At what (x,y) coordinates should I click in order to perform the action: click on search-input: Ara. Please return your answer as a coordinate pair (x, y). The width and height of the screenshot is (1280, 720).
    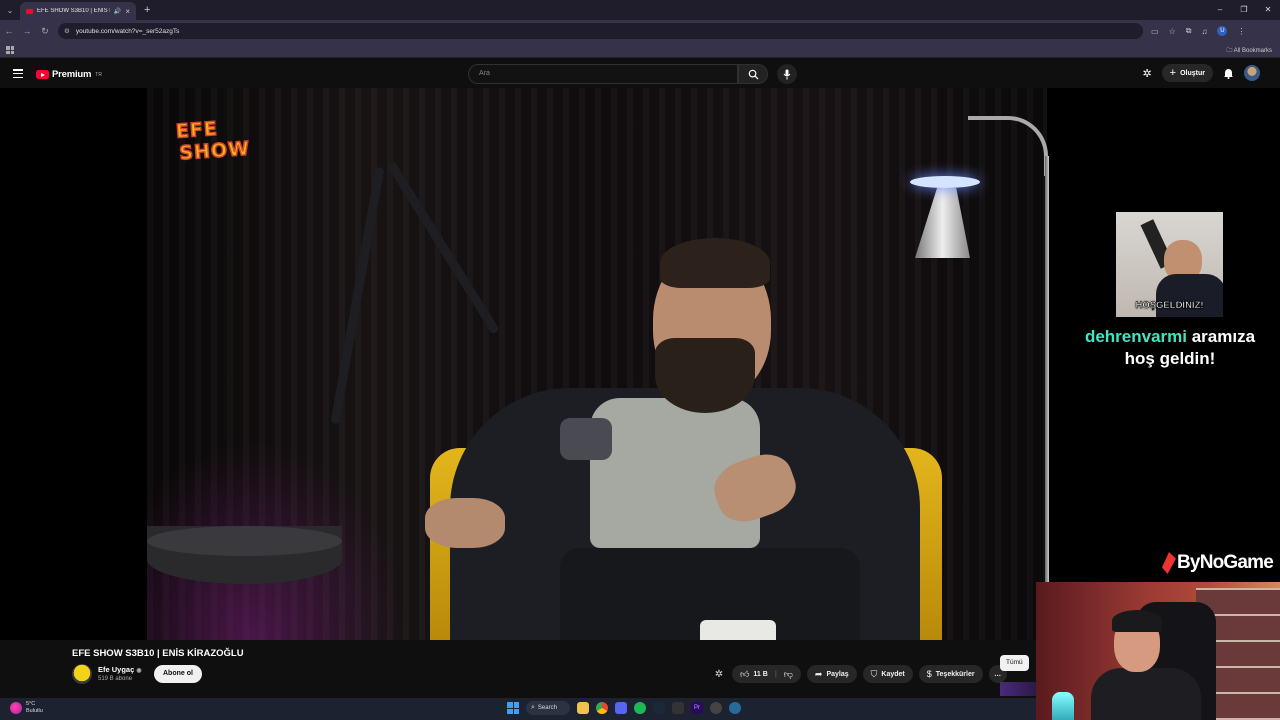
    Looking at the image, I should click on (603, 74).